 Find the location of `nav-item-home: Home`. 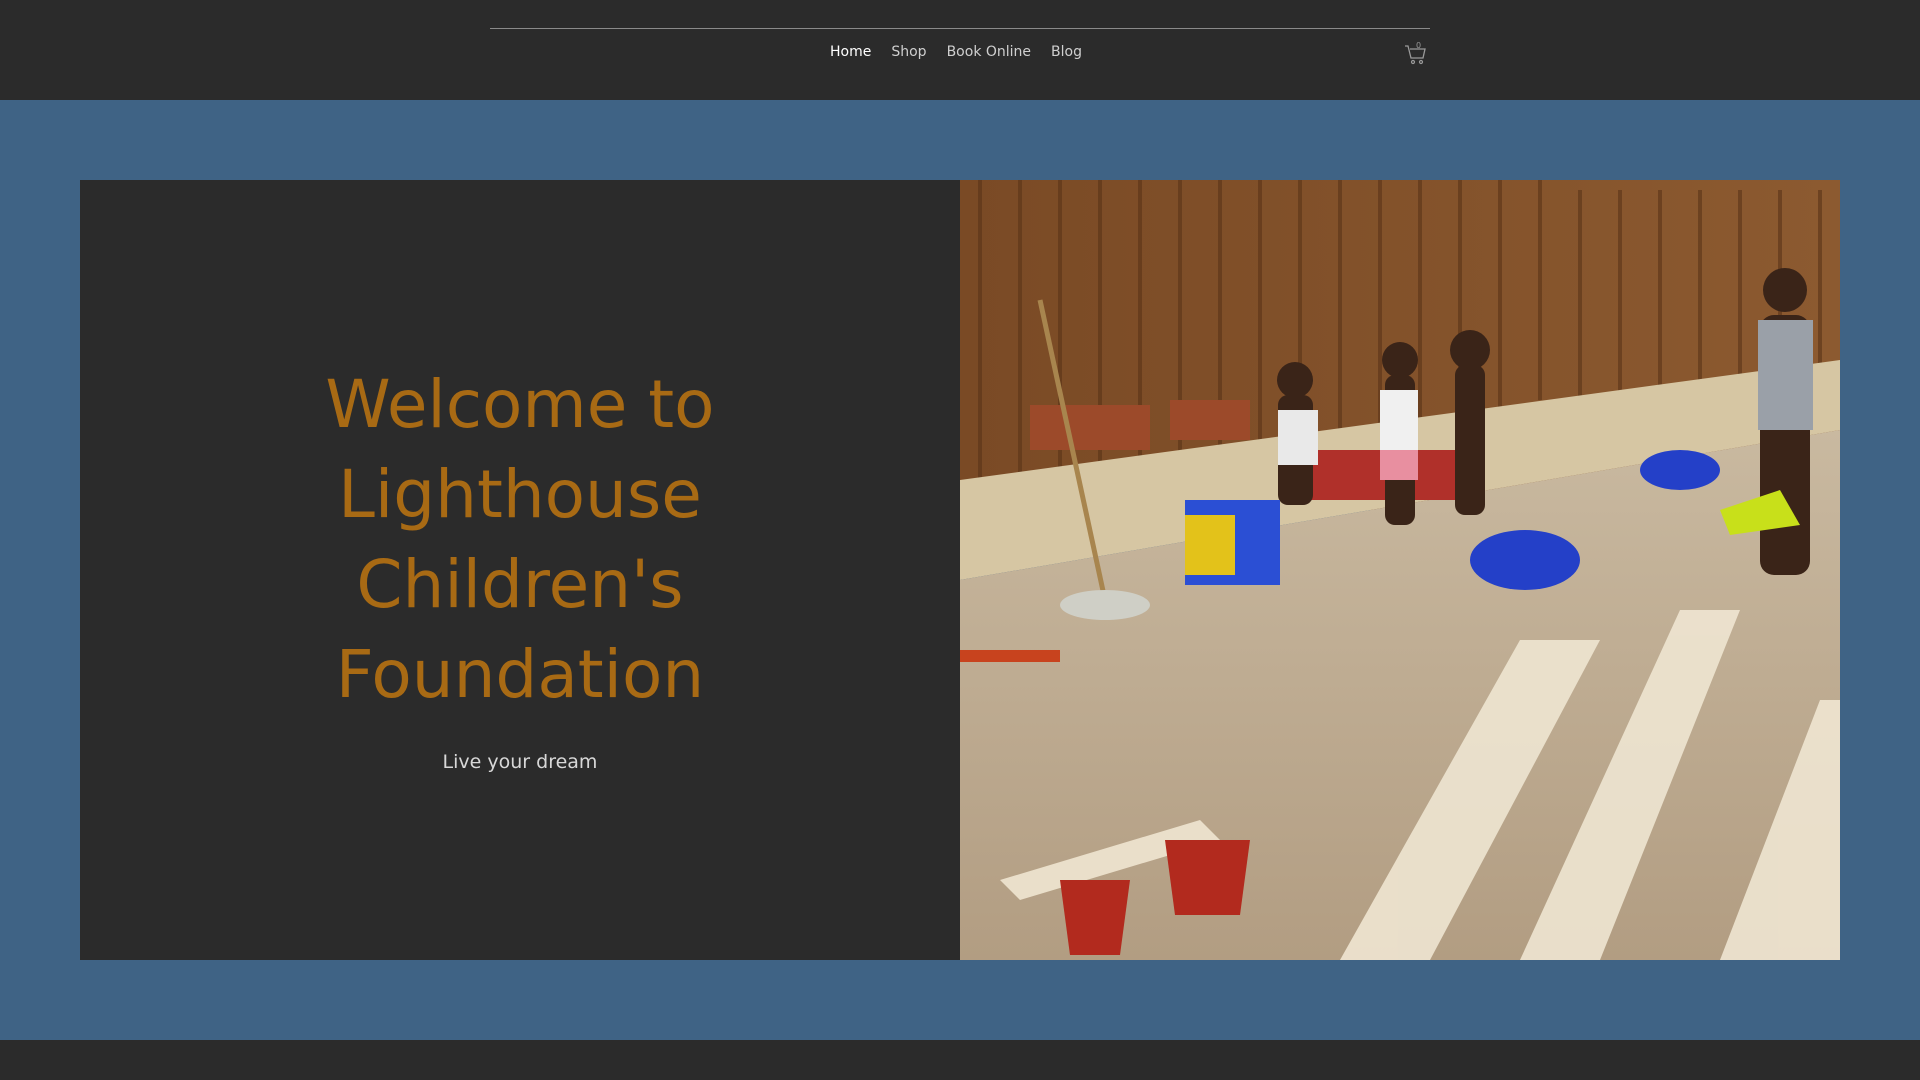

nav-item-home: Home is located at coordinates (850, 52).